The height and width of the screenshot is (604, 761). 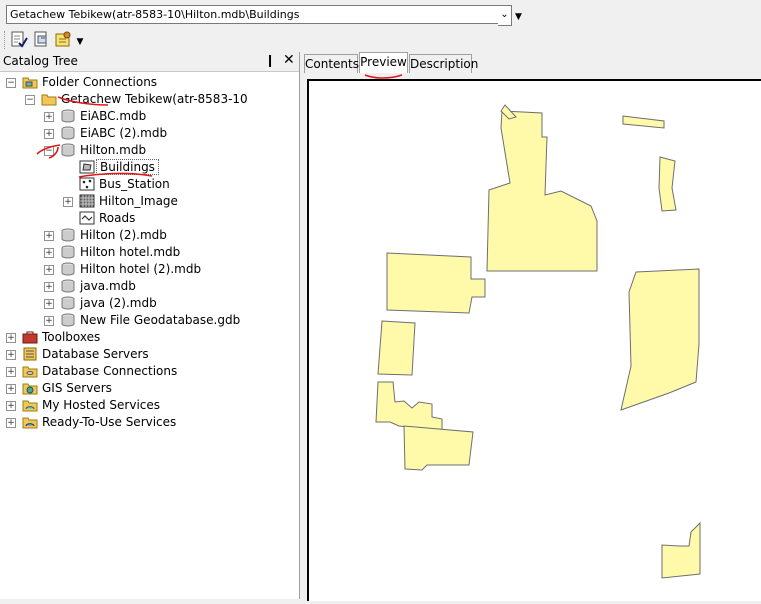 I want to click on tree-item-label: Ready-To-Use Services, so click(x=109, y=422).